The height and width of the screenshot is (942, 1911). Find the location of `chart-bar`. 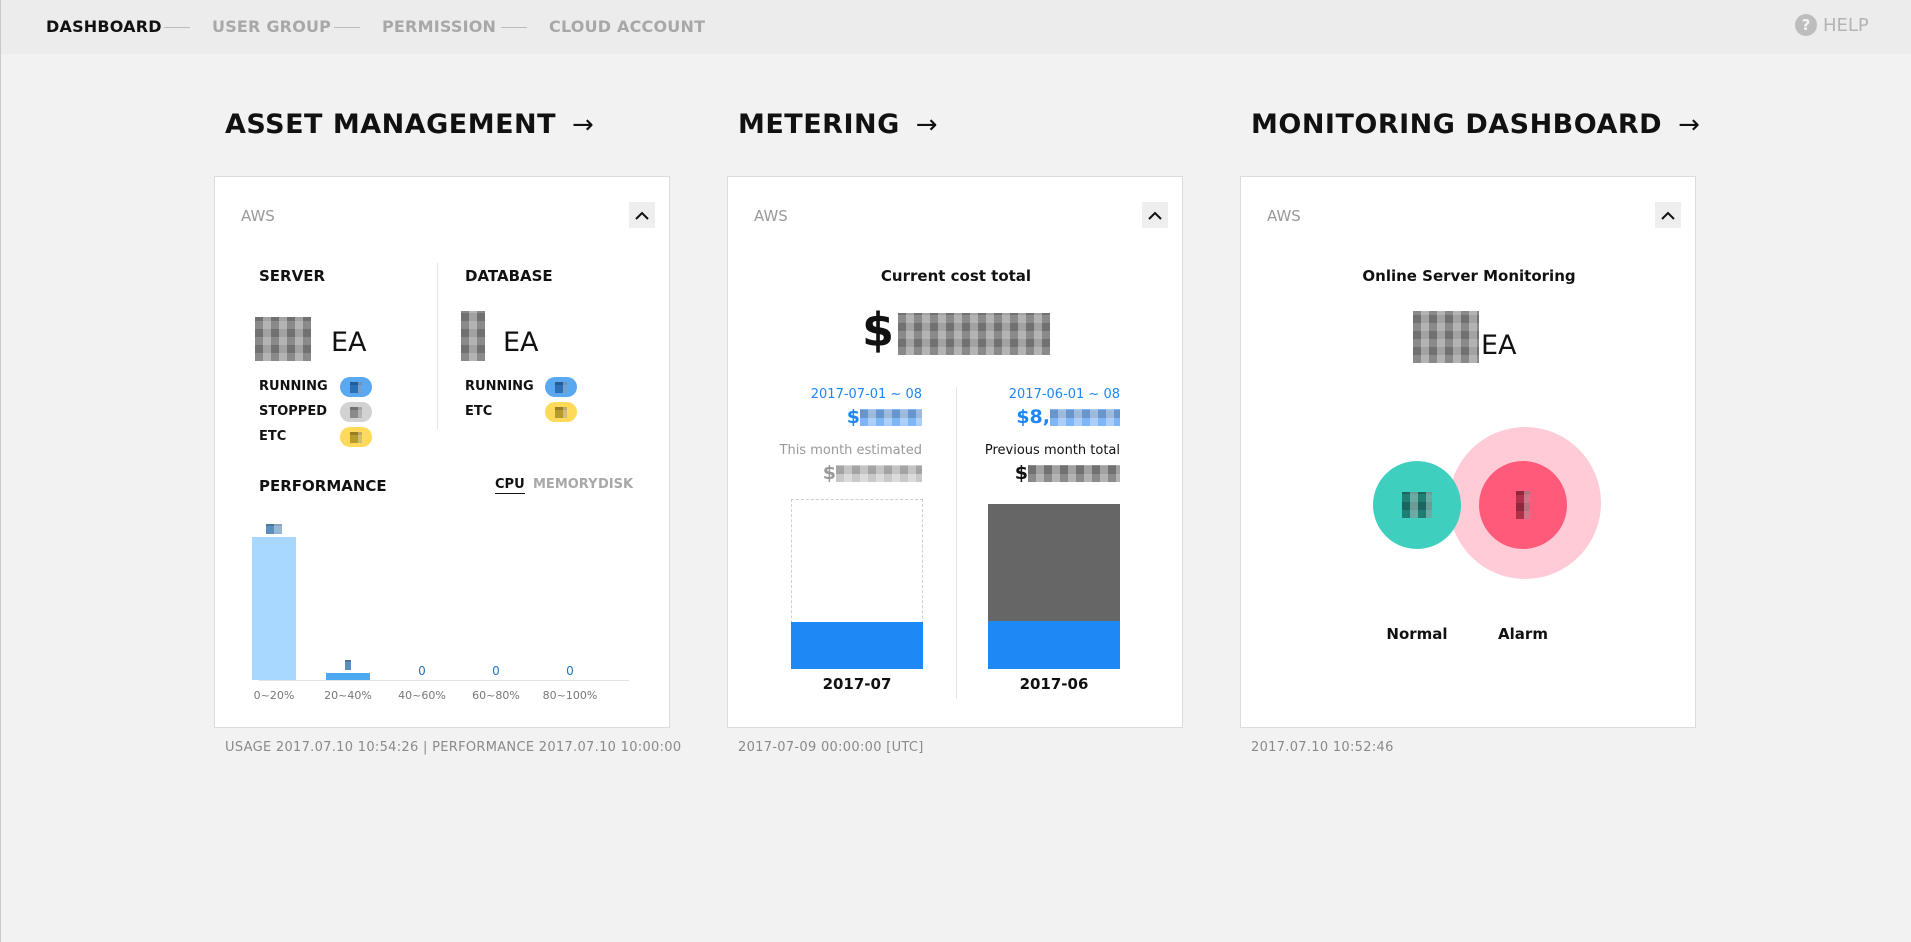

chart-bar is located at coordinates (274, 608).